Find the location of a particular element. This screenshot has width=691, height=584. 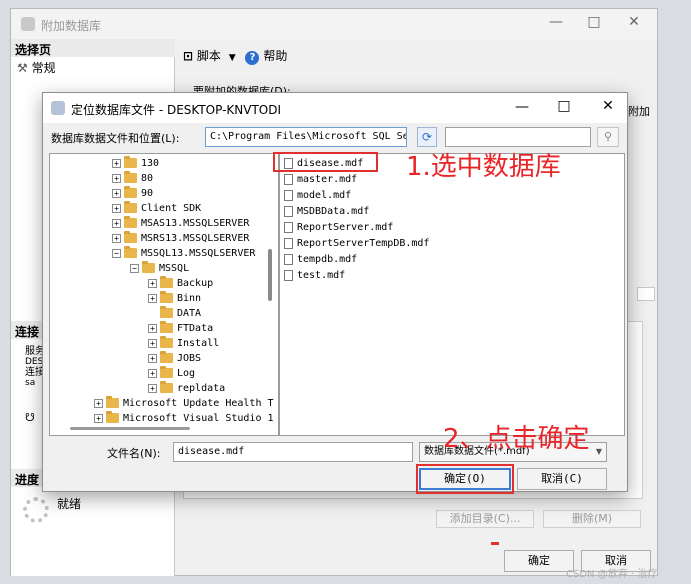

file-item: model.mdf is located at coordinates (317, 195).